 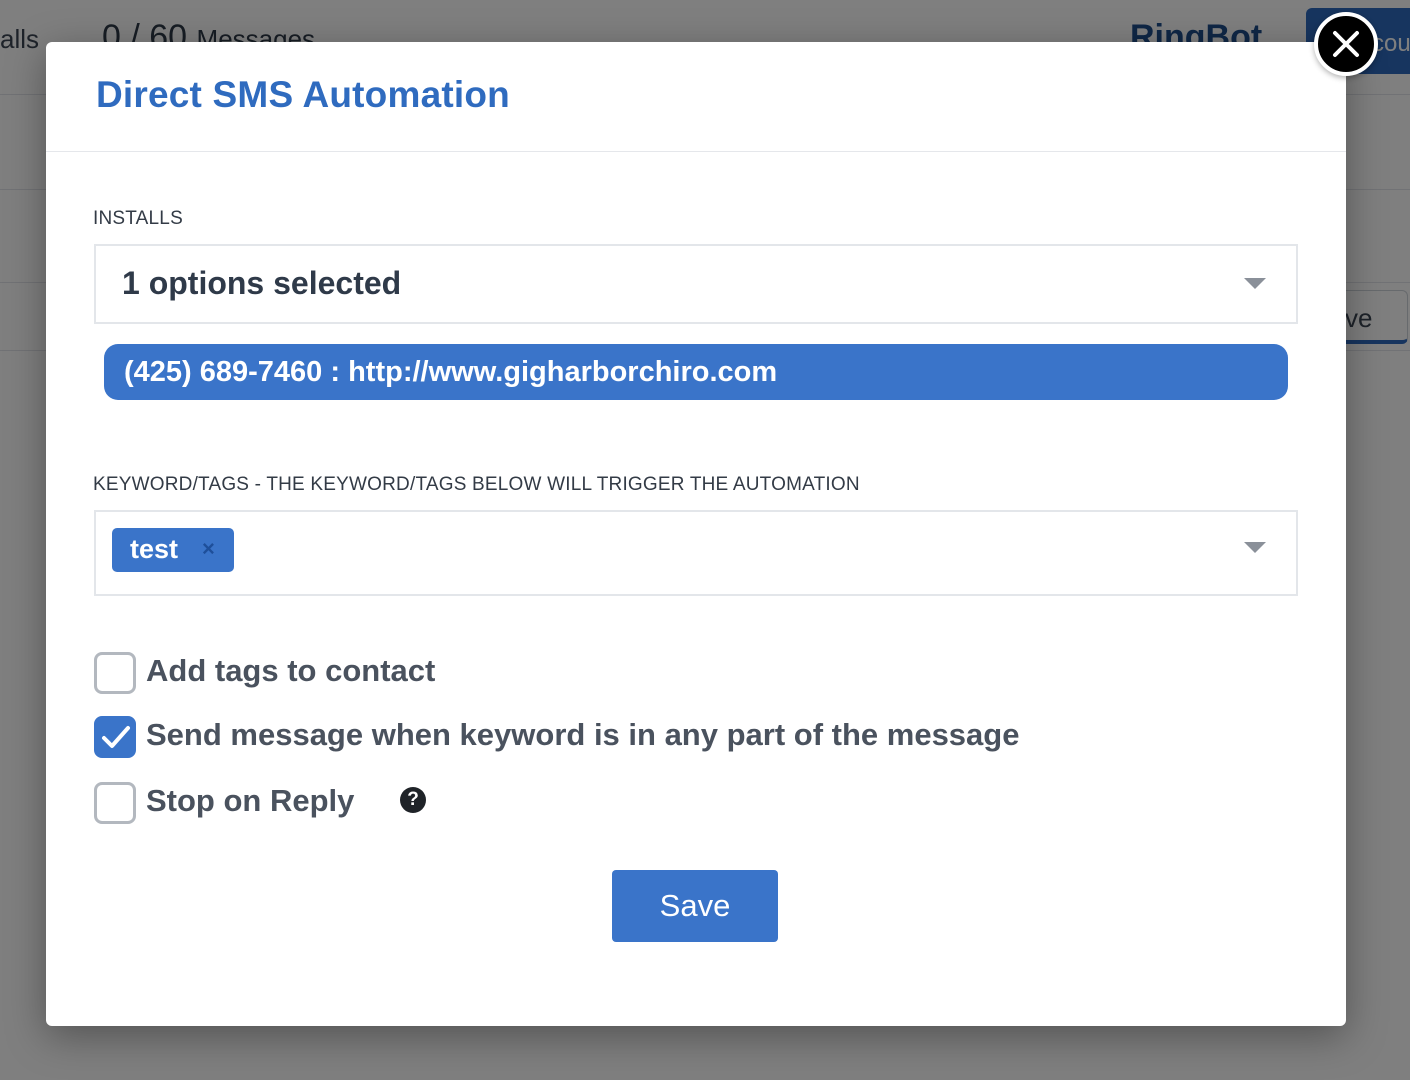 I want to click on check-icon, so click(x=116, y=737).